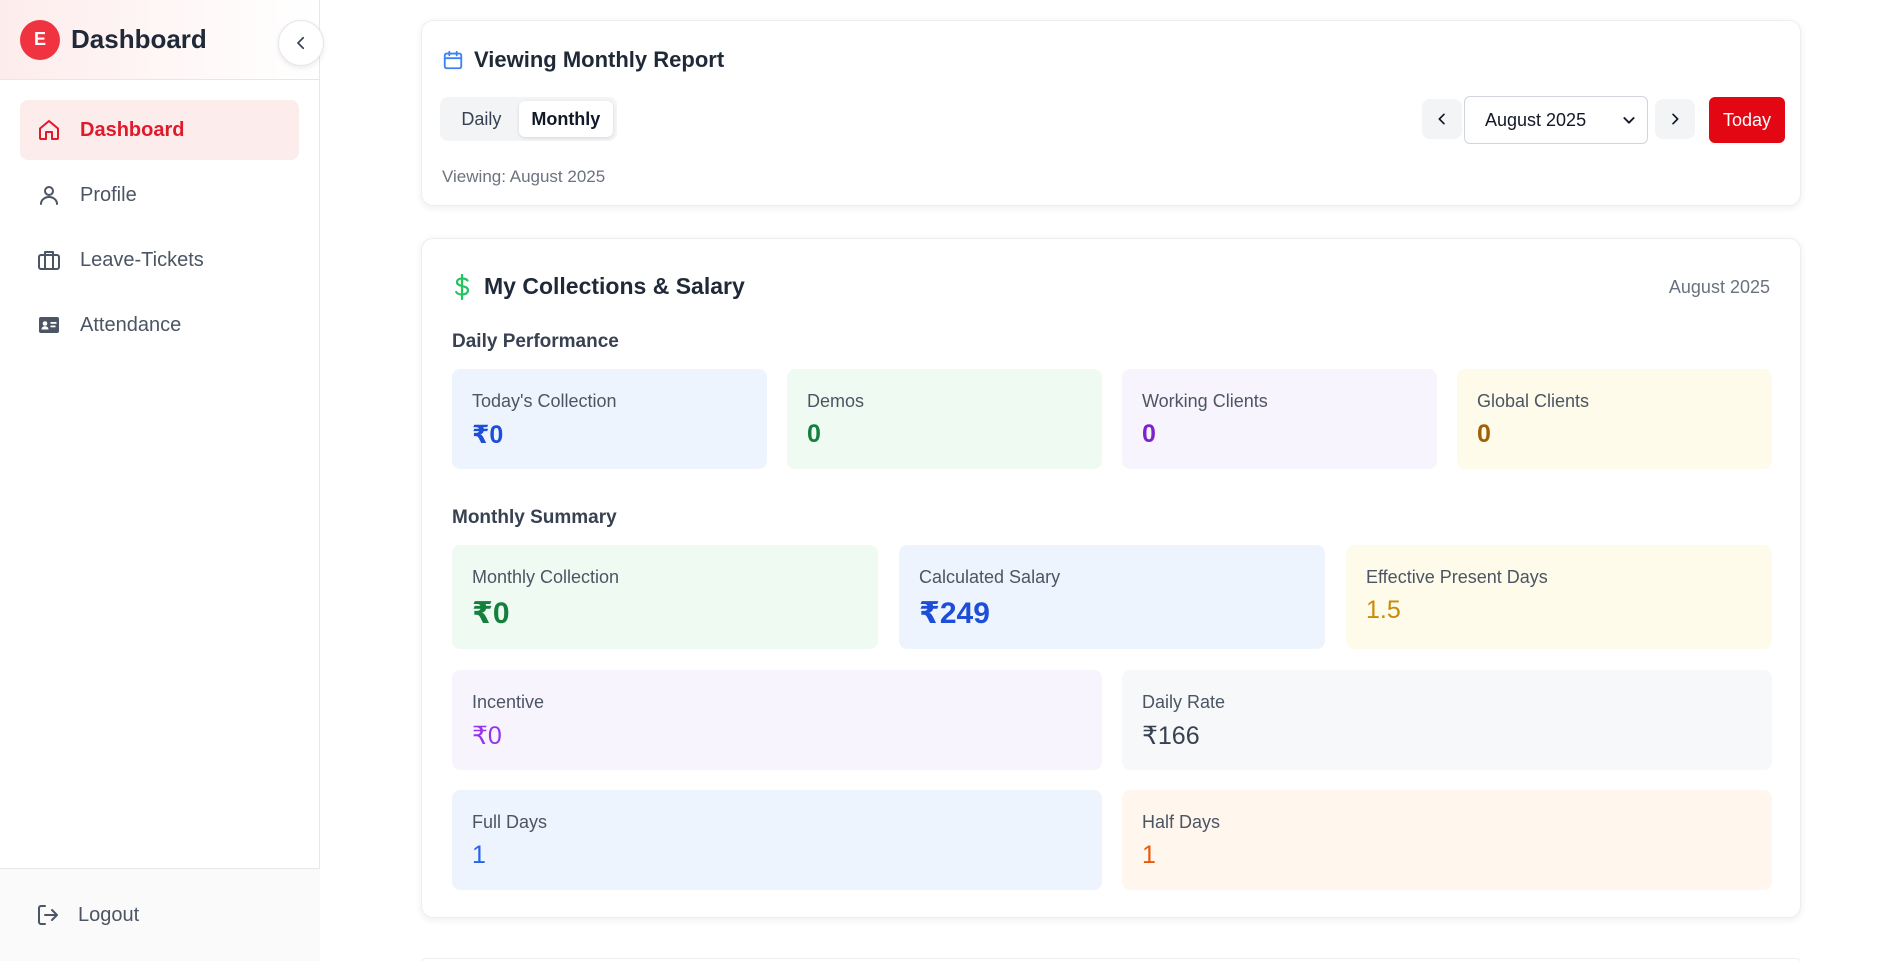 The image size is (1898, 961). Describe the element at coordinates (160, 914) in the screenshot. I see `logout-button: Logout` at that location.